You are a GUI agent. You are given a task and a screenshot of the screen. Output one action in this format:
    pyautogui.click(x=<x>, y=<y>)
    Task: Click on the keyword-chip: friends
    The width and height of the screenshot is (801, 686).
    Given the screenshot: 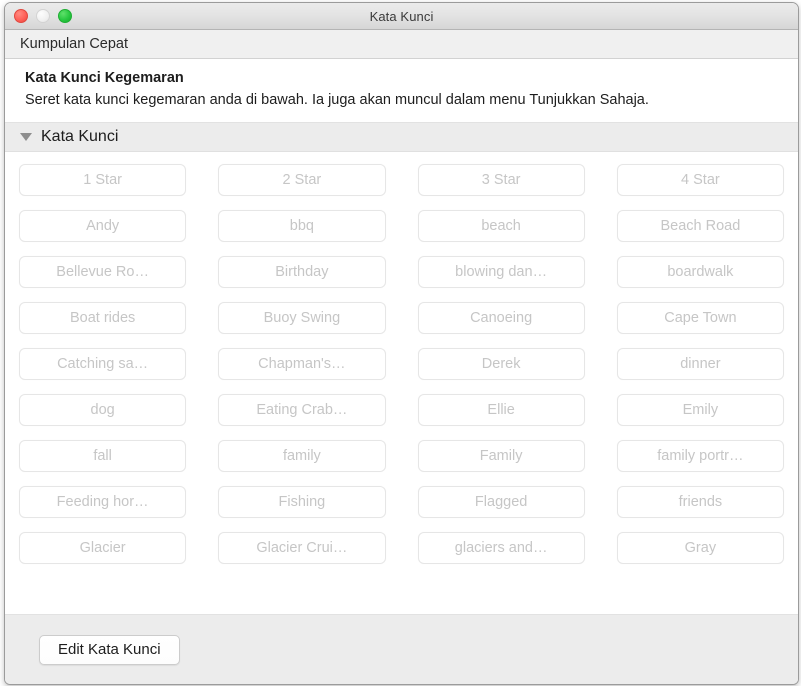 What is the action you would take?
    pyautogui.click(x=700, y=502)
    